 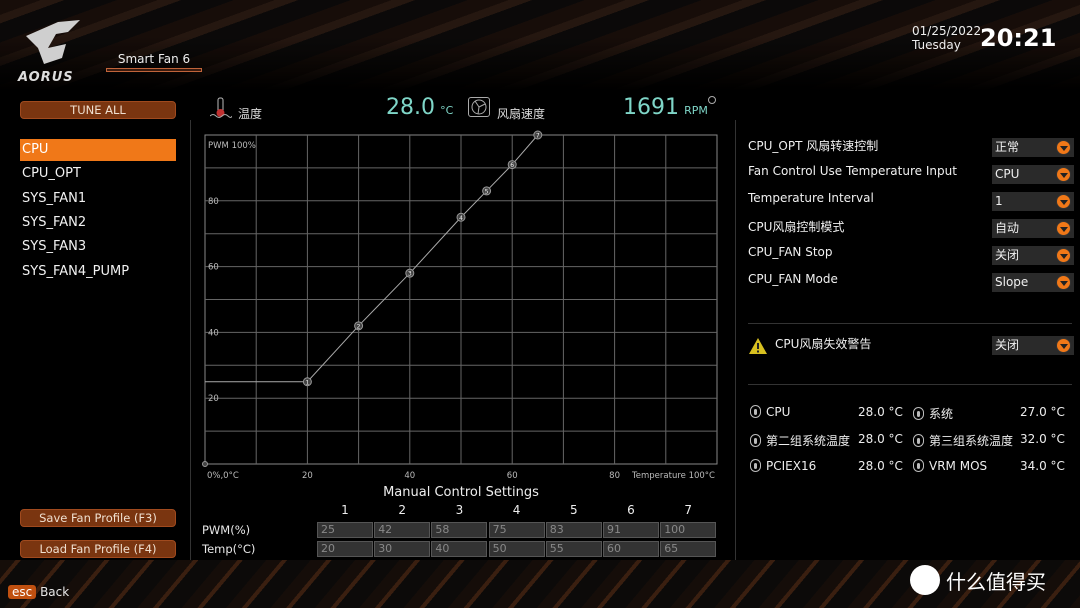 What do you see at coordinates (651, 107) in the screenshot?
I see `fan-speed-value: 1691` at bounding box center [651, 107].